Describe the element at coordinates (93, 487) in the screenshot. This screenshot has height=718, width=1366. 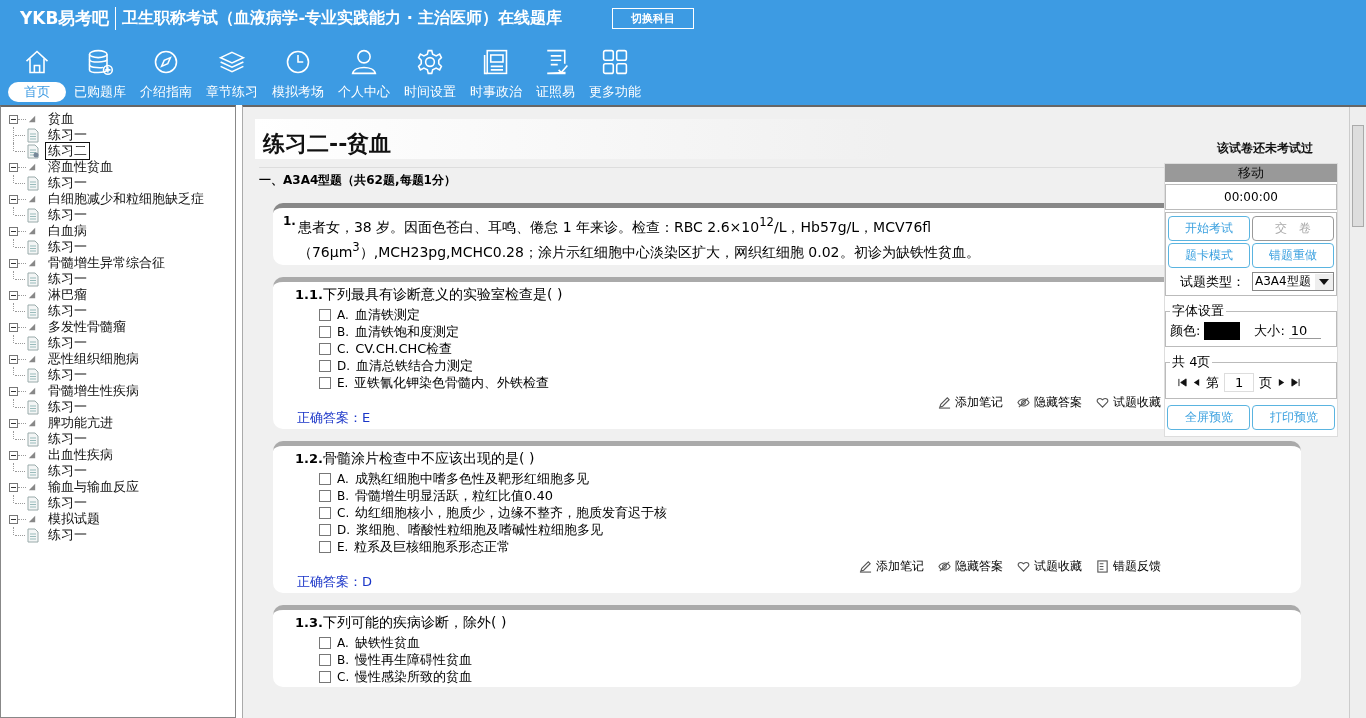
I see `tree-item: 输血与输血反应` at that location.